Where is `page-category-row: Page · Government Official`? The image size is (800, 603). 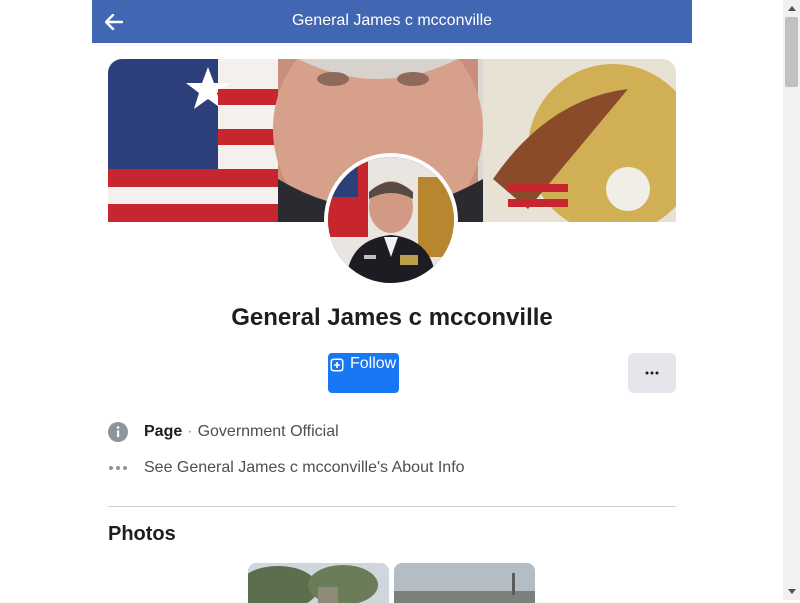 page-category-row: Page · Government Official is located at coordinates (223, 432).